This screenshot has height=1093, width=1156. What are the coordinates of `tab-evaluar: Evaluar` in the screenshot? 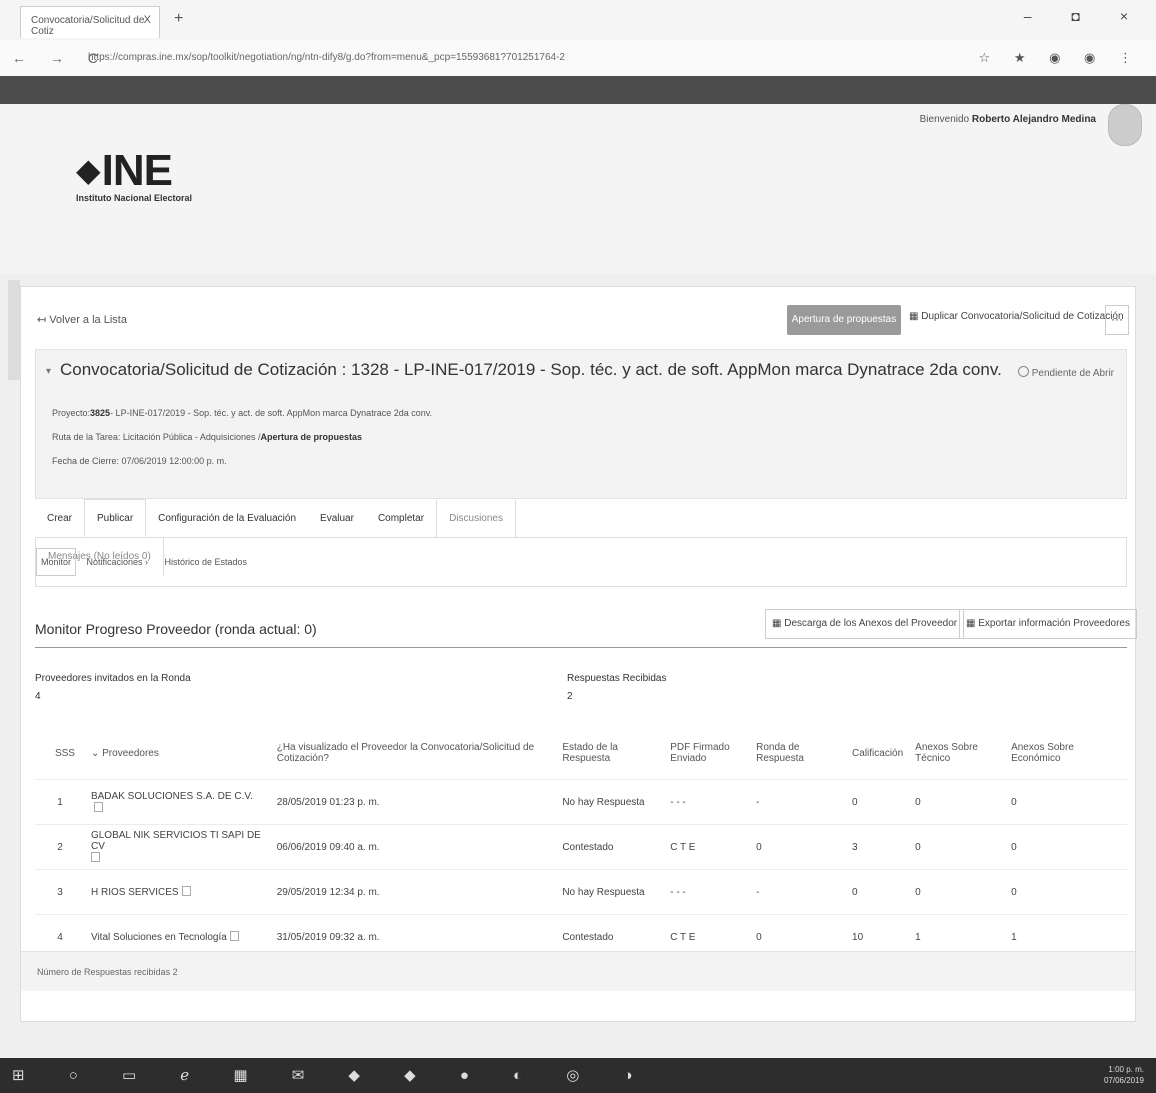 It's located at (337, 519).